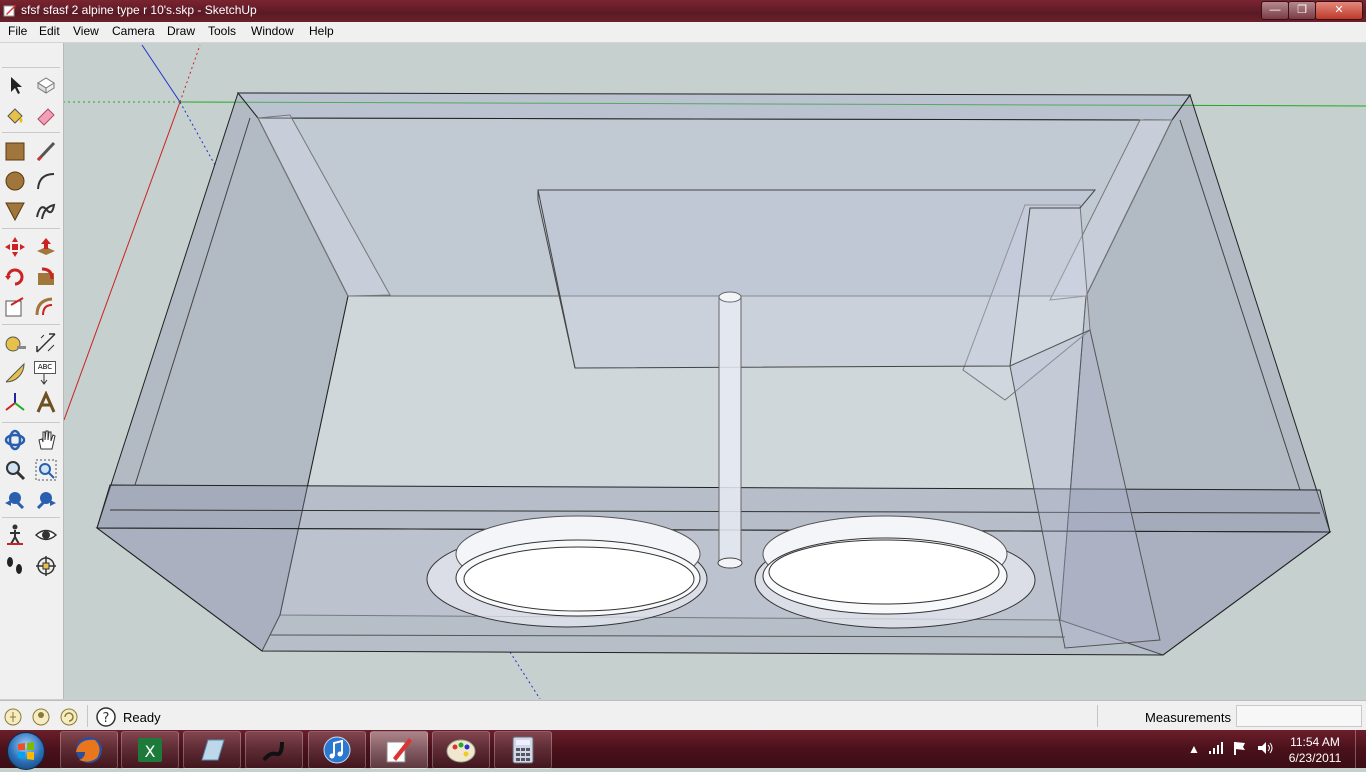  Describe the element at coordinates (15, 247) in the screenshot. I see `move-tool-icon` at that location.